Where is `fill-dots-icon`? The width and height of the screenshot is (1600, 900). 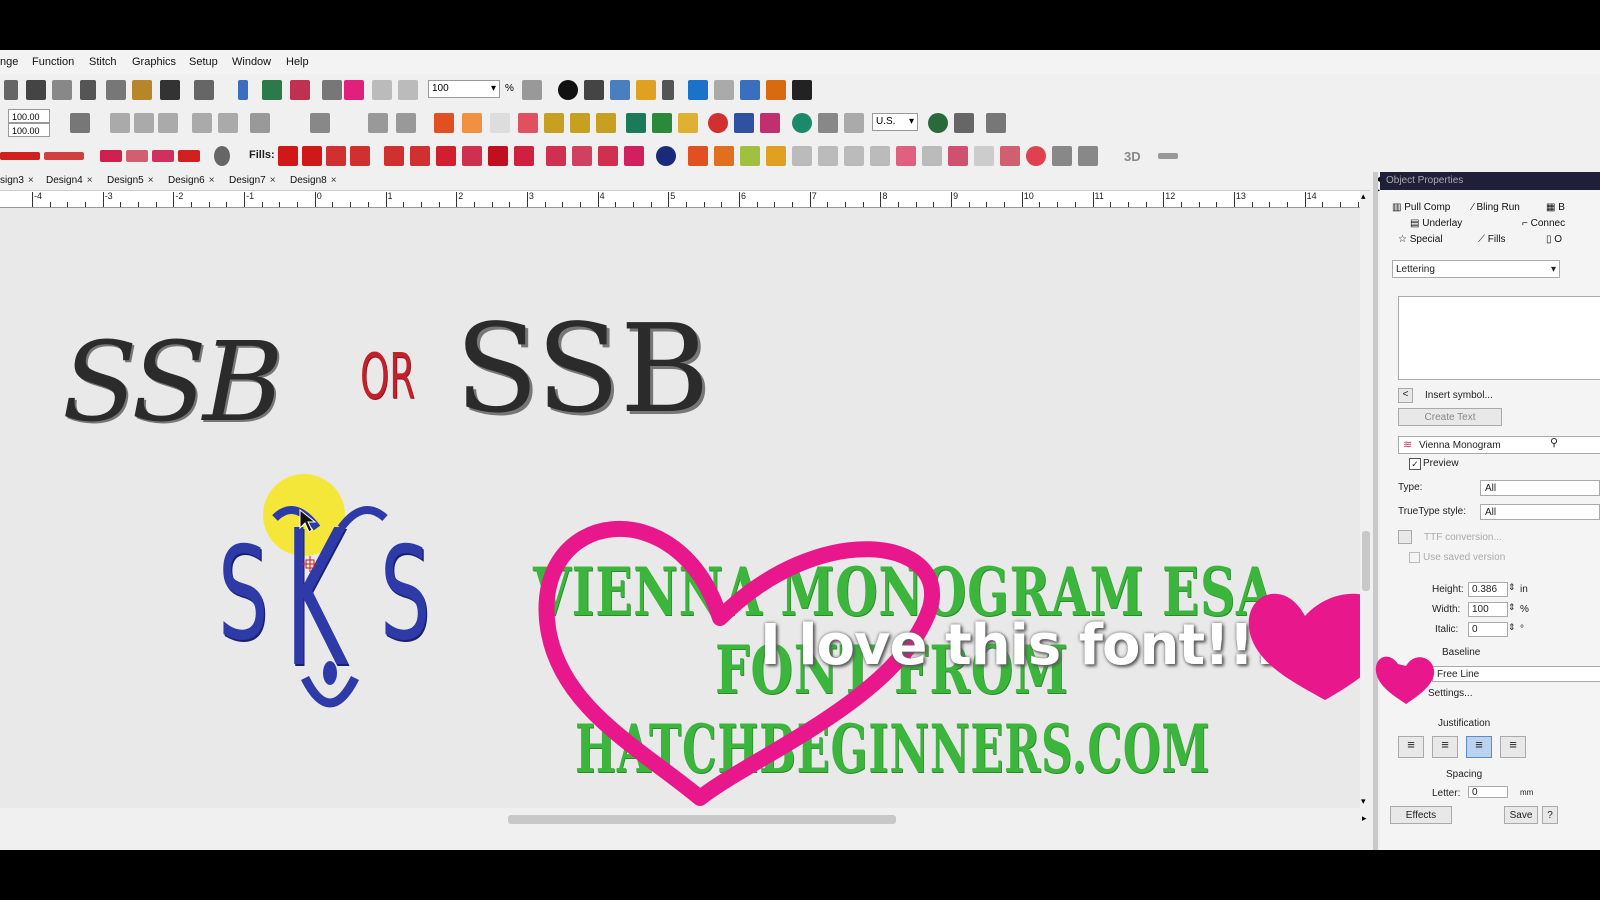 fill-dots-icon is located at coordinates (498, 156).